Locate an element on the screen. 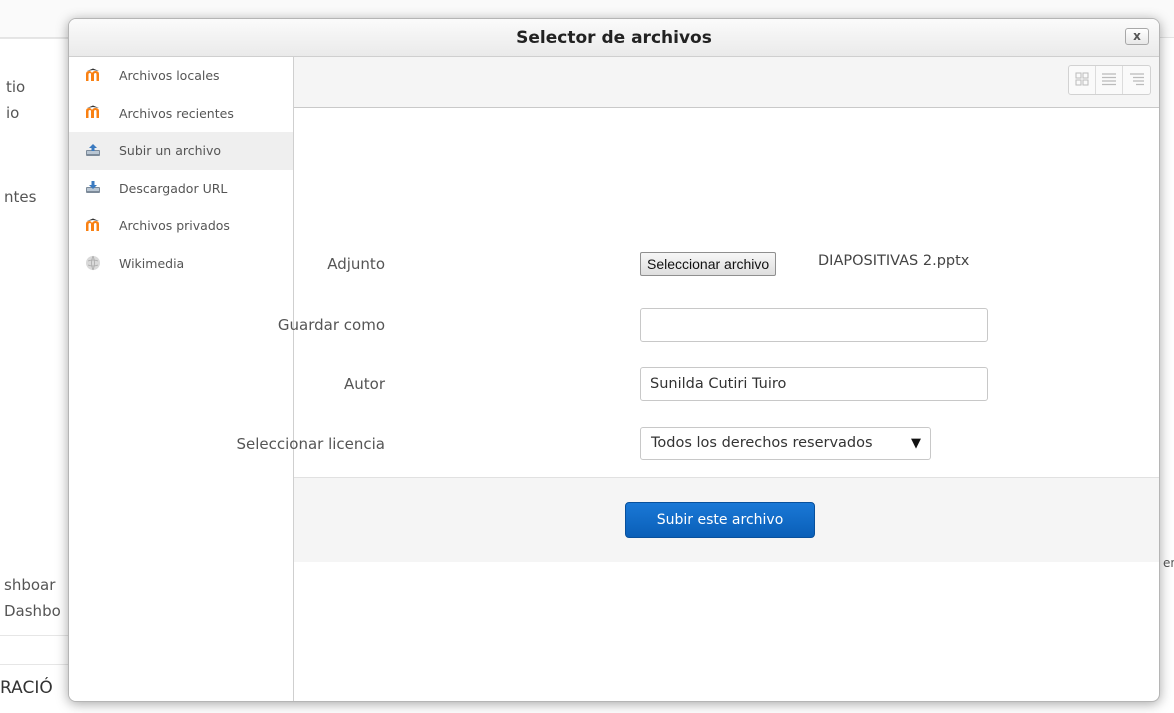 This screenshot has height=713, width=1174. dropdown-arrow-icon: ▼ is located at coordinates (914, 443).